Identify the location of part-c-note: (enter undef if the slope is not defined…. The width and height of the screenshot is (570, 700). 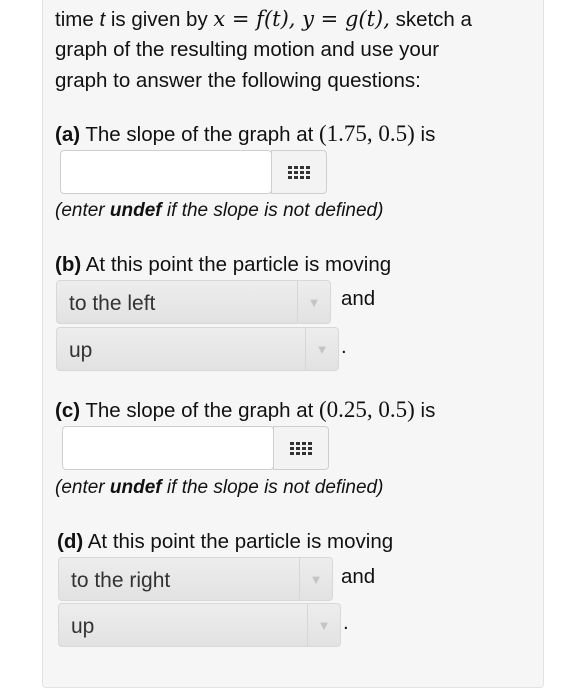
(219, 487).